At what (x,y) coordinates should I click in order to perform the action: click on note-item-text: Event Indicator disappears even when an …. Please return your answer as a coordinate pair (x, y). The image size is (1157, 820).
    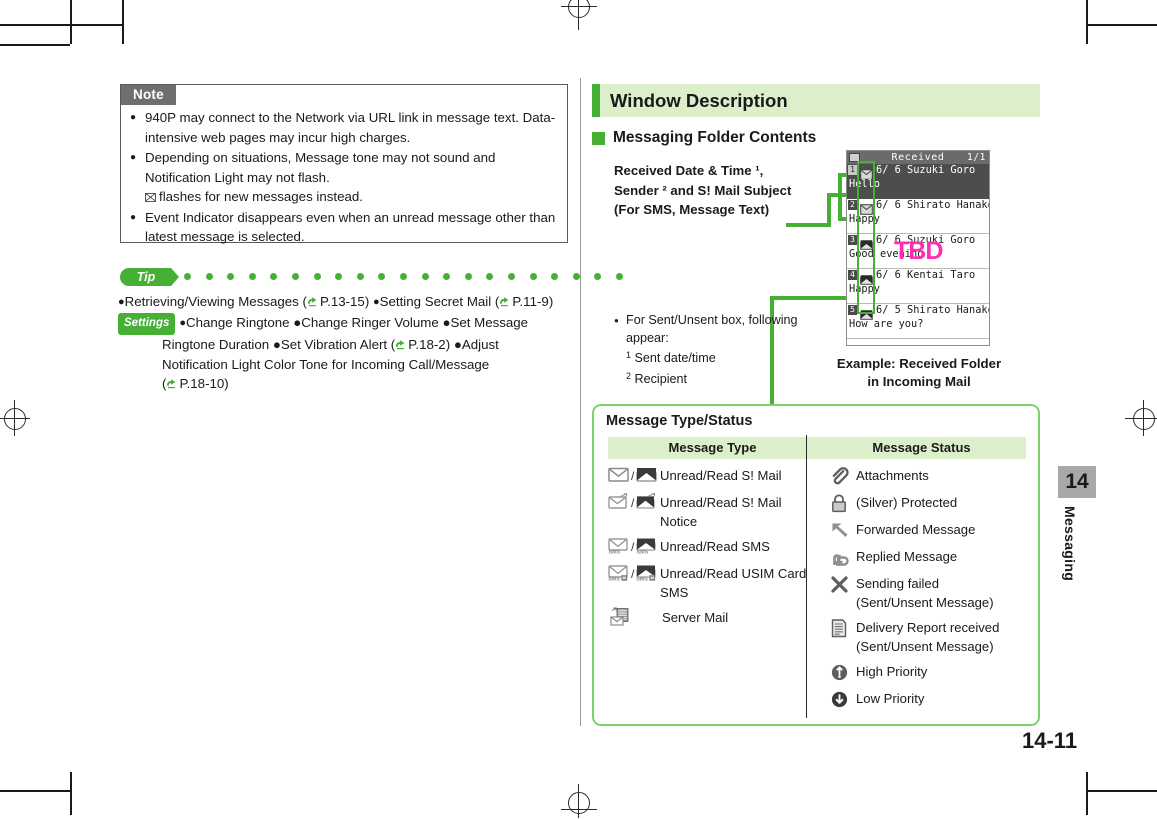
    Looking at the image, I should click on (350, 227).